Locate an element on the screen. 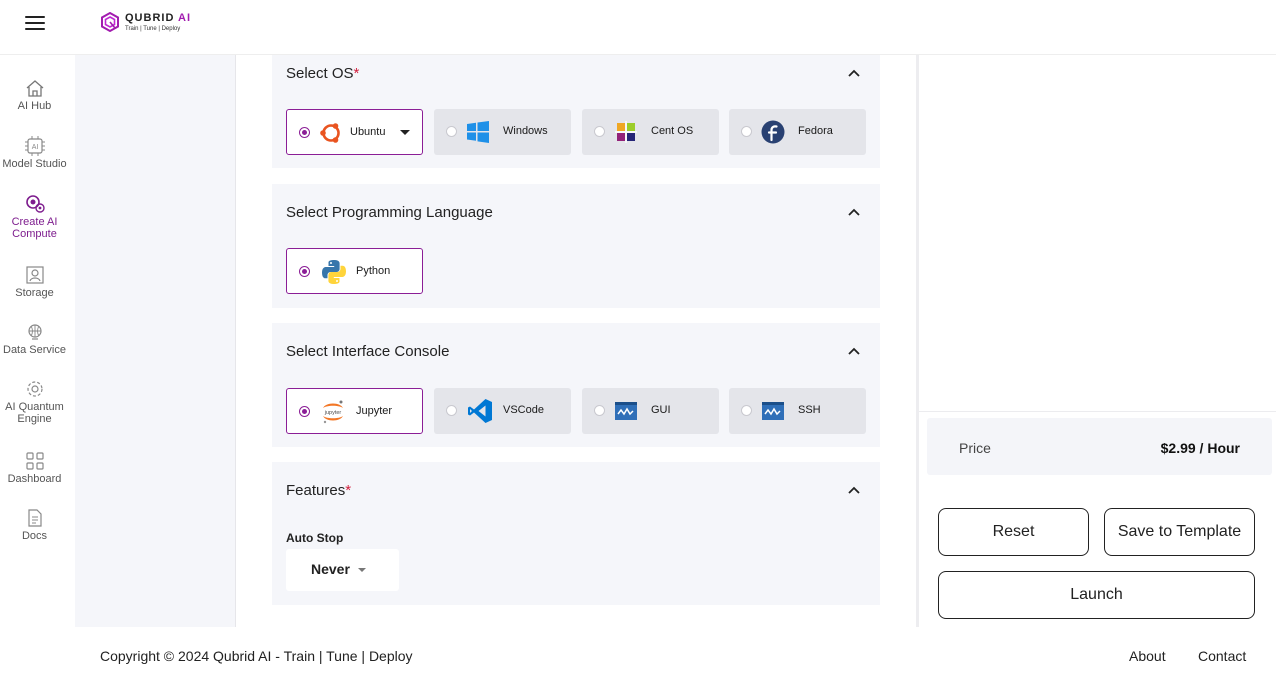 The width and height of the screenshot is (1276, 678). sidebar-item-docs: Docs is located at coordinates (34, 525).